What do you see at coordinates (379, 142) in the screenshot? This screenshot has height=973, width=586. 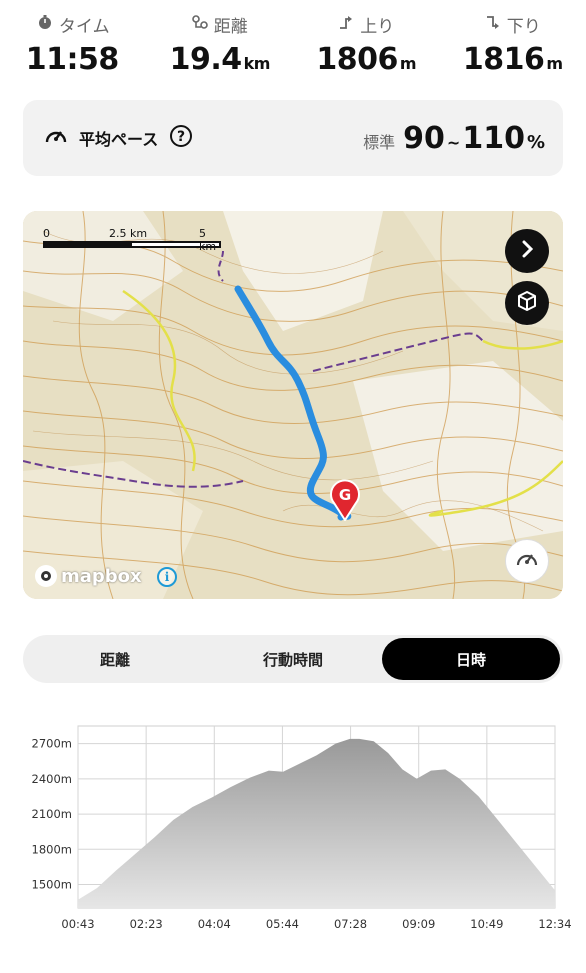 I see `pace-standard-label: 標準` at bounding box center [379, 142].